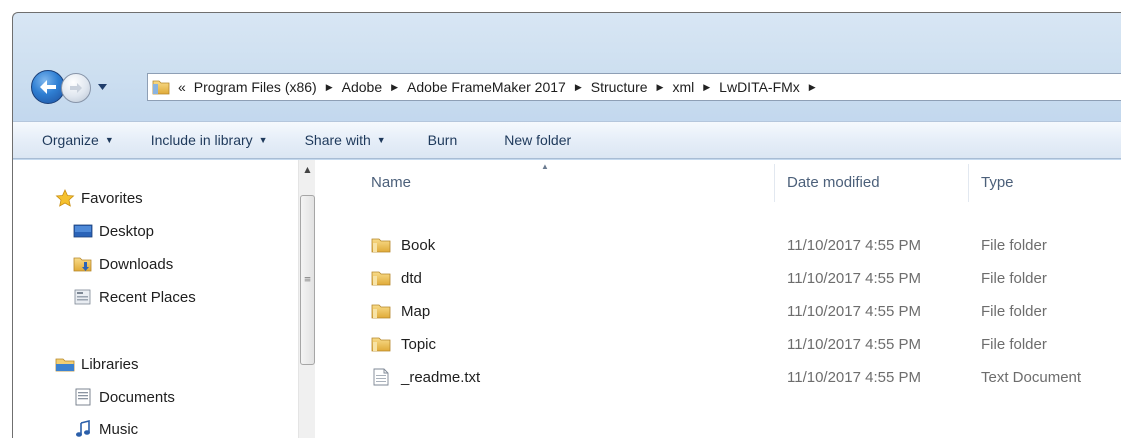 Image resolution: width=1121 pixels, height=438 pixels. What do you see at coordinates (486, 87) in the screenshot?
I see `breadcrumb-label: Adobe FrameMaker 2017` at bounding box center [486, 87].